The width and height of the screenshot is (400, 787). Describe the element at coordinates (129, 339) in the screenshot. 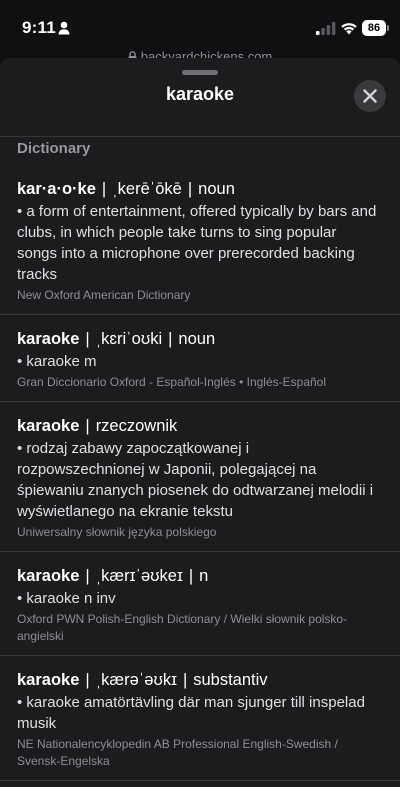

I see `entry-pronunciation: ˌkɛriˈoʊki` at that location.